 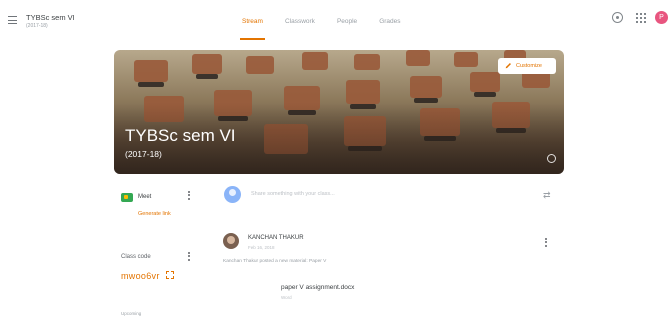 What do you see at coordinates (143, 154) in the screenshot?
I see `banner-class-subtitle: (2017-18)` at bounding box center [143, 154].